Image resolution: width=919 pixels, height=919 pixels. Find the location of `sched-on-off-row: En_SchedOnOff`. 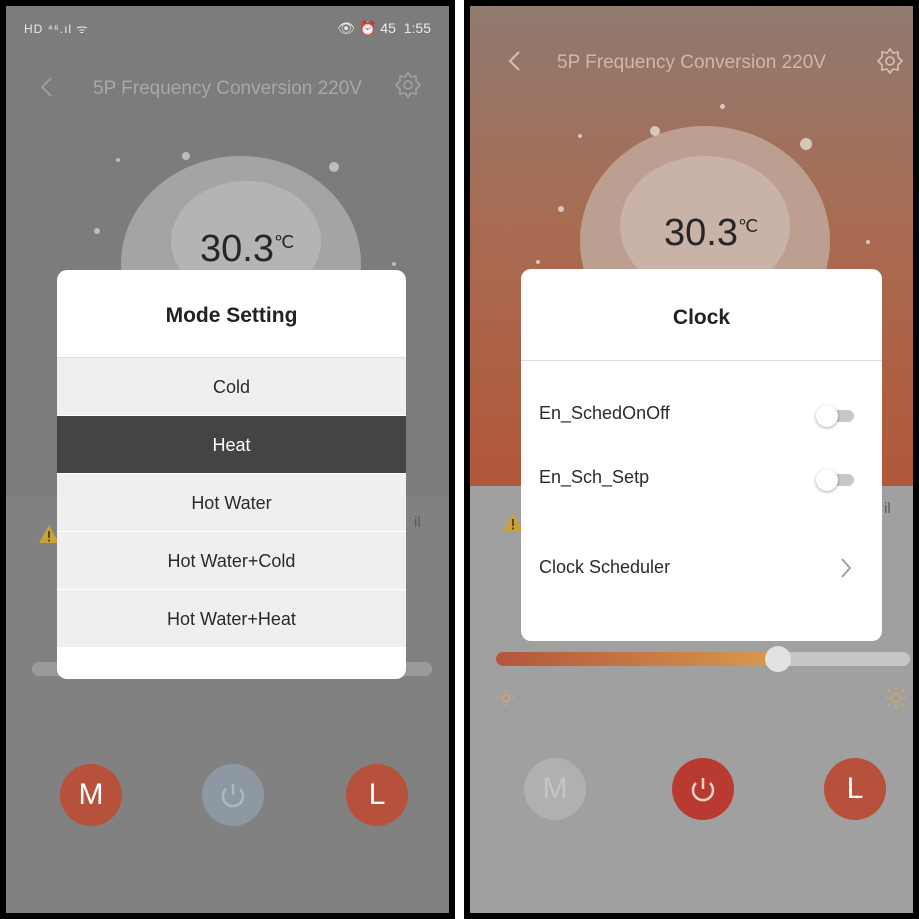

sched-on-off-row: En_SchedOnOff is located at coordinates (697, 416).